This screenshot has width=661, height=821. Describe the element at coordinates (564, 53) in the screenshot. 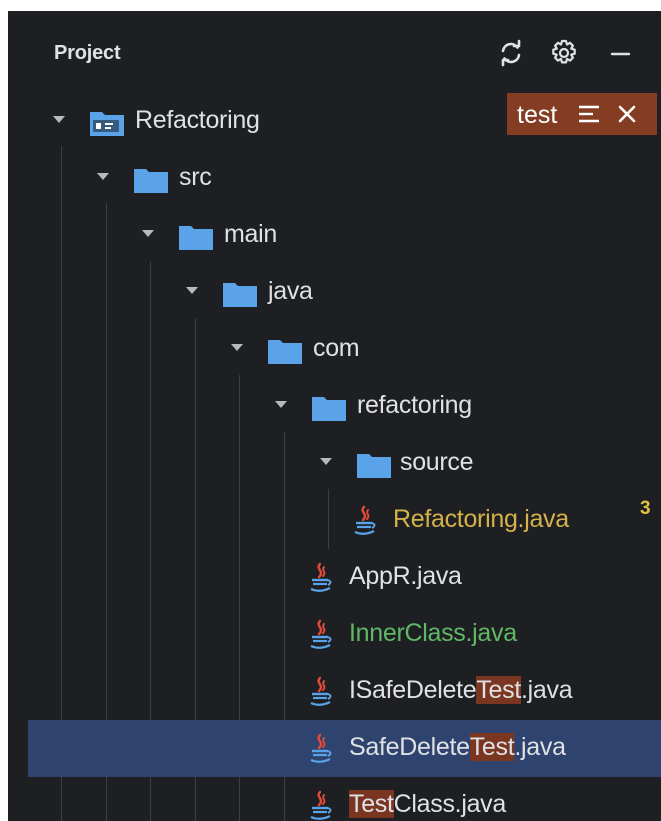

I see `gear-icon` at that location.